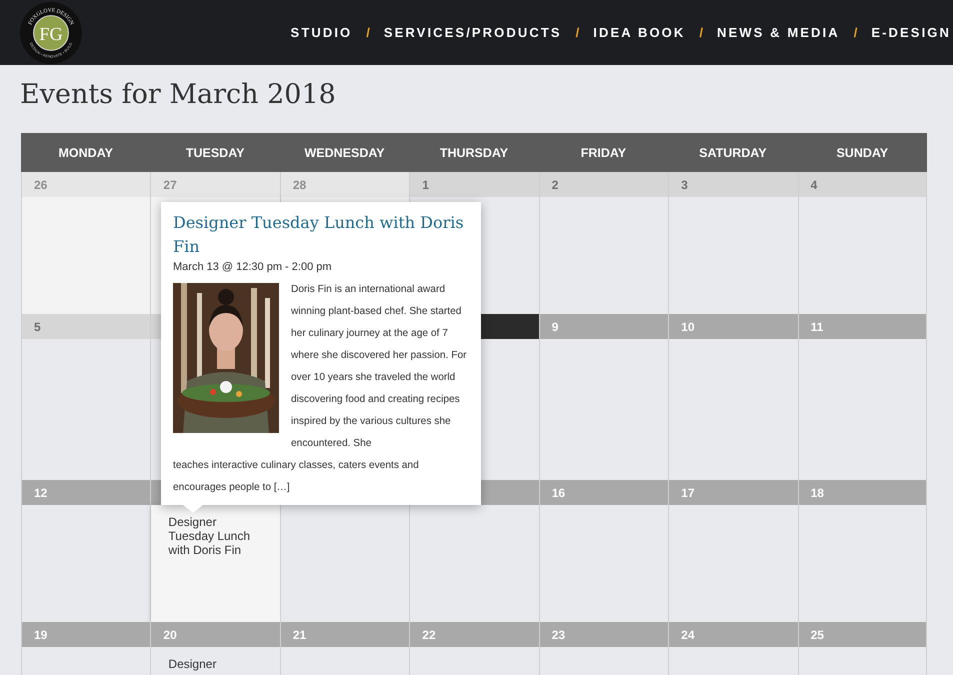  I want to click on event-description: Doris Fin is an international award winning plant-based chef. She started her culinary journey at the age of 7 where she discovered her passion. For over 10 years she traveled the world discovering food and creating recipes inspired by the various cultures she encountered. She, so click(379, 367).